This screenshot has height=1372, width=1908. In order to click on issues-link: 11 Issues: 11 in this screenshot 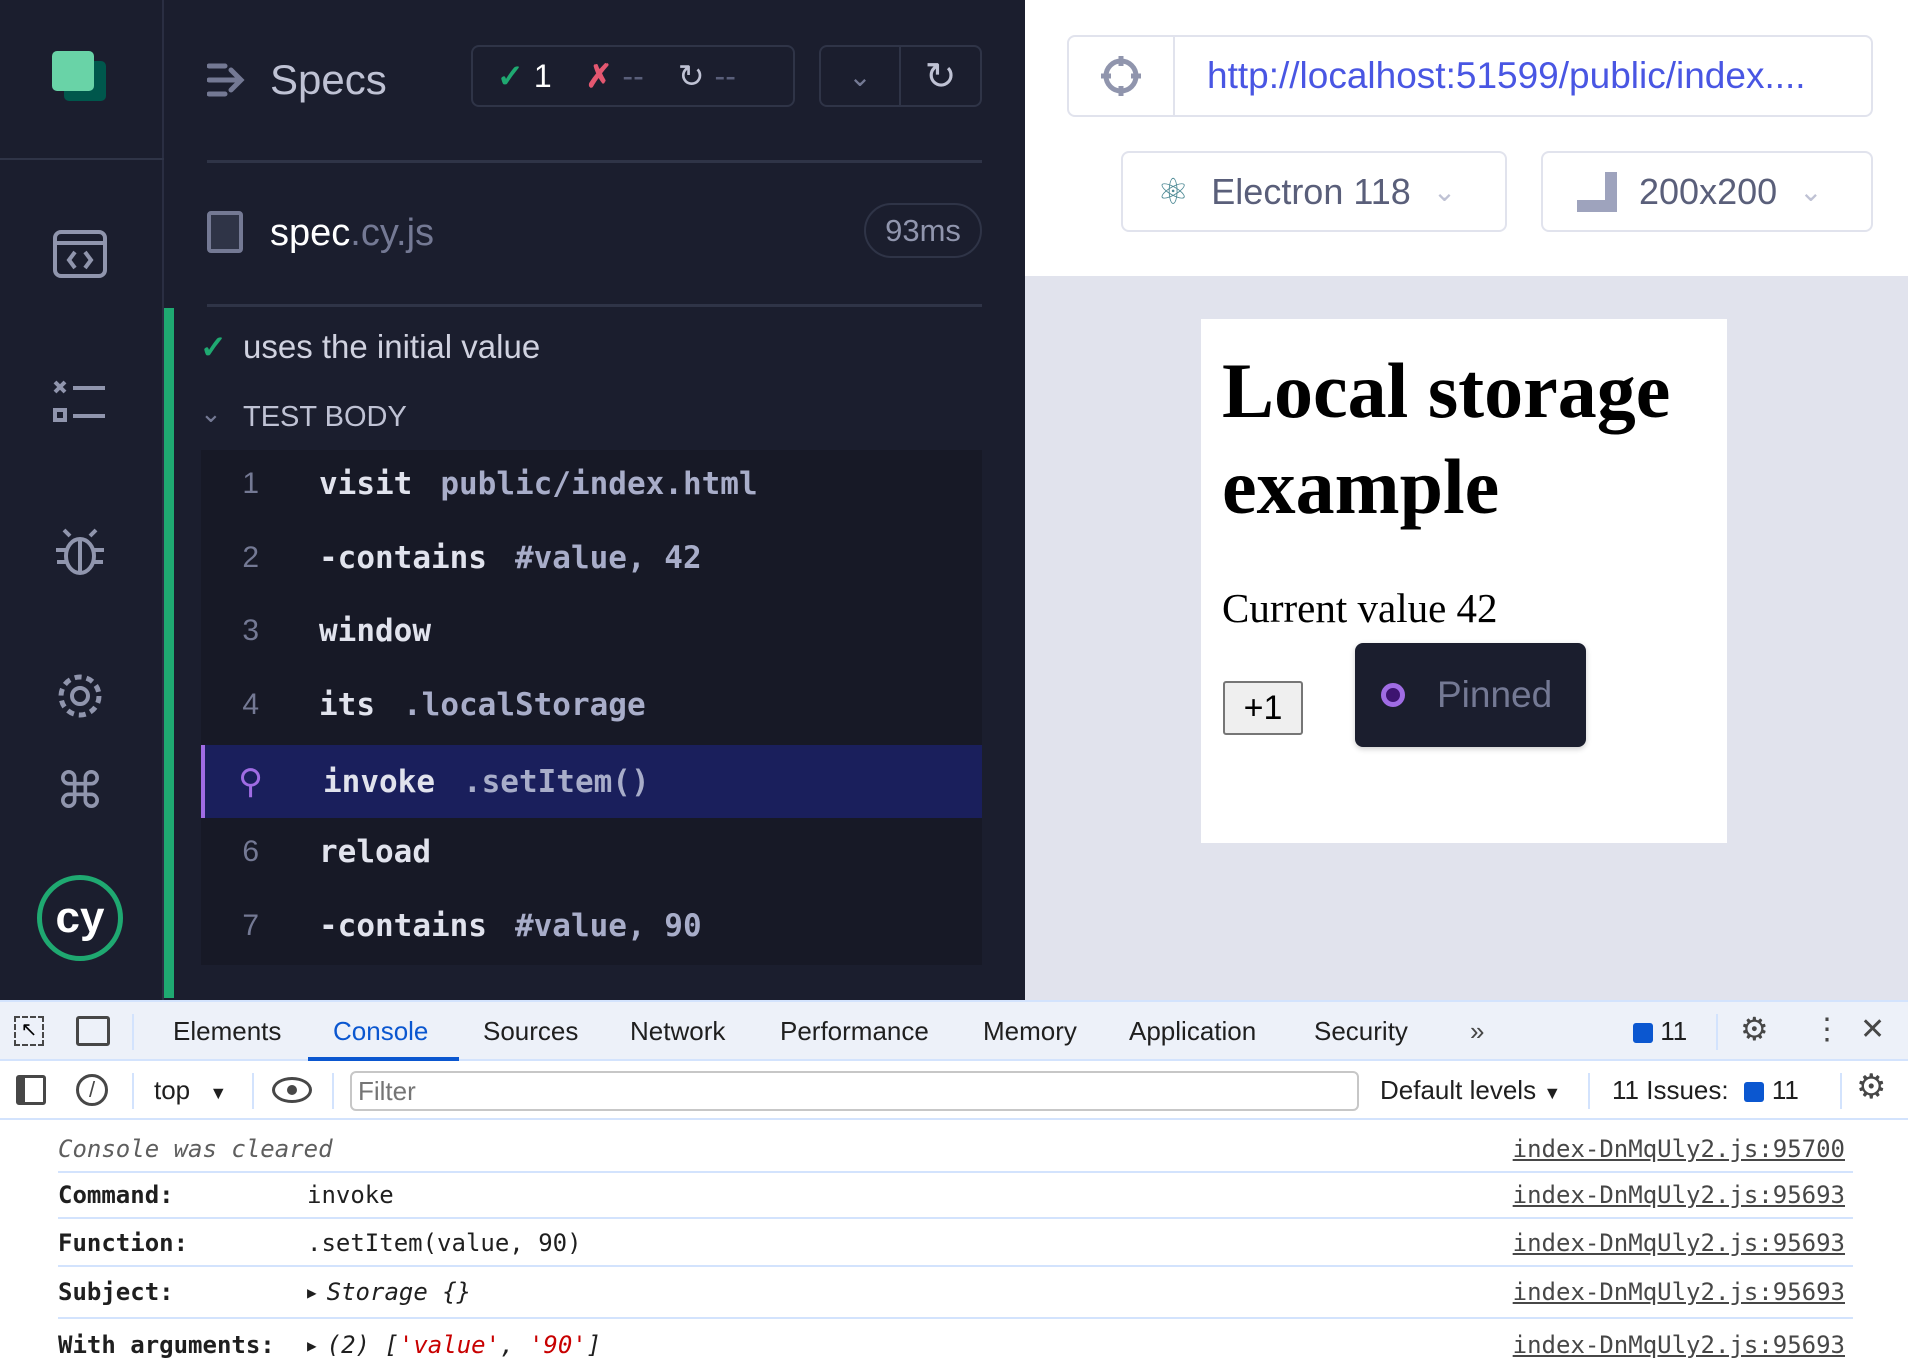, I will do `click(1705, 1090)`.